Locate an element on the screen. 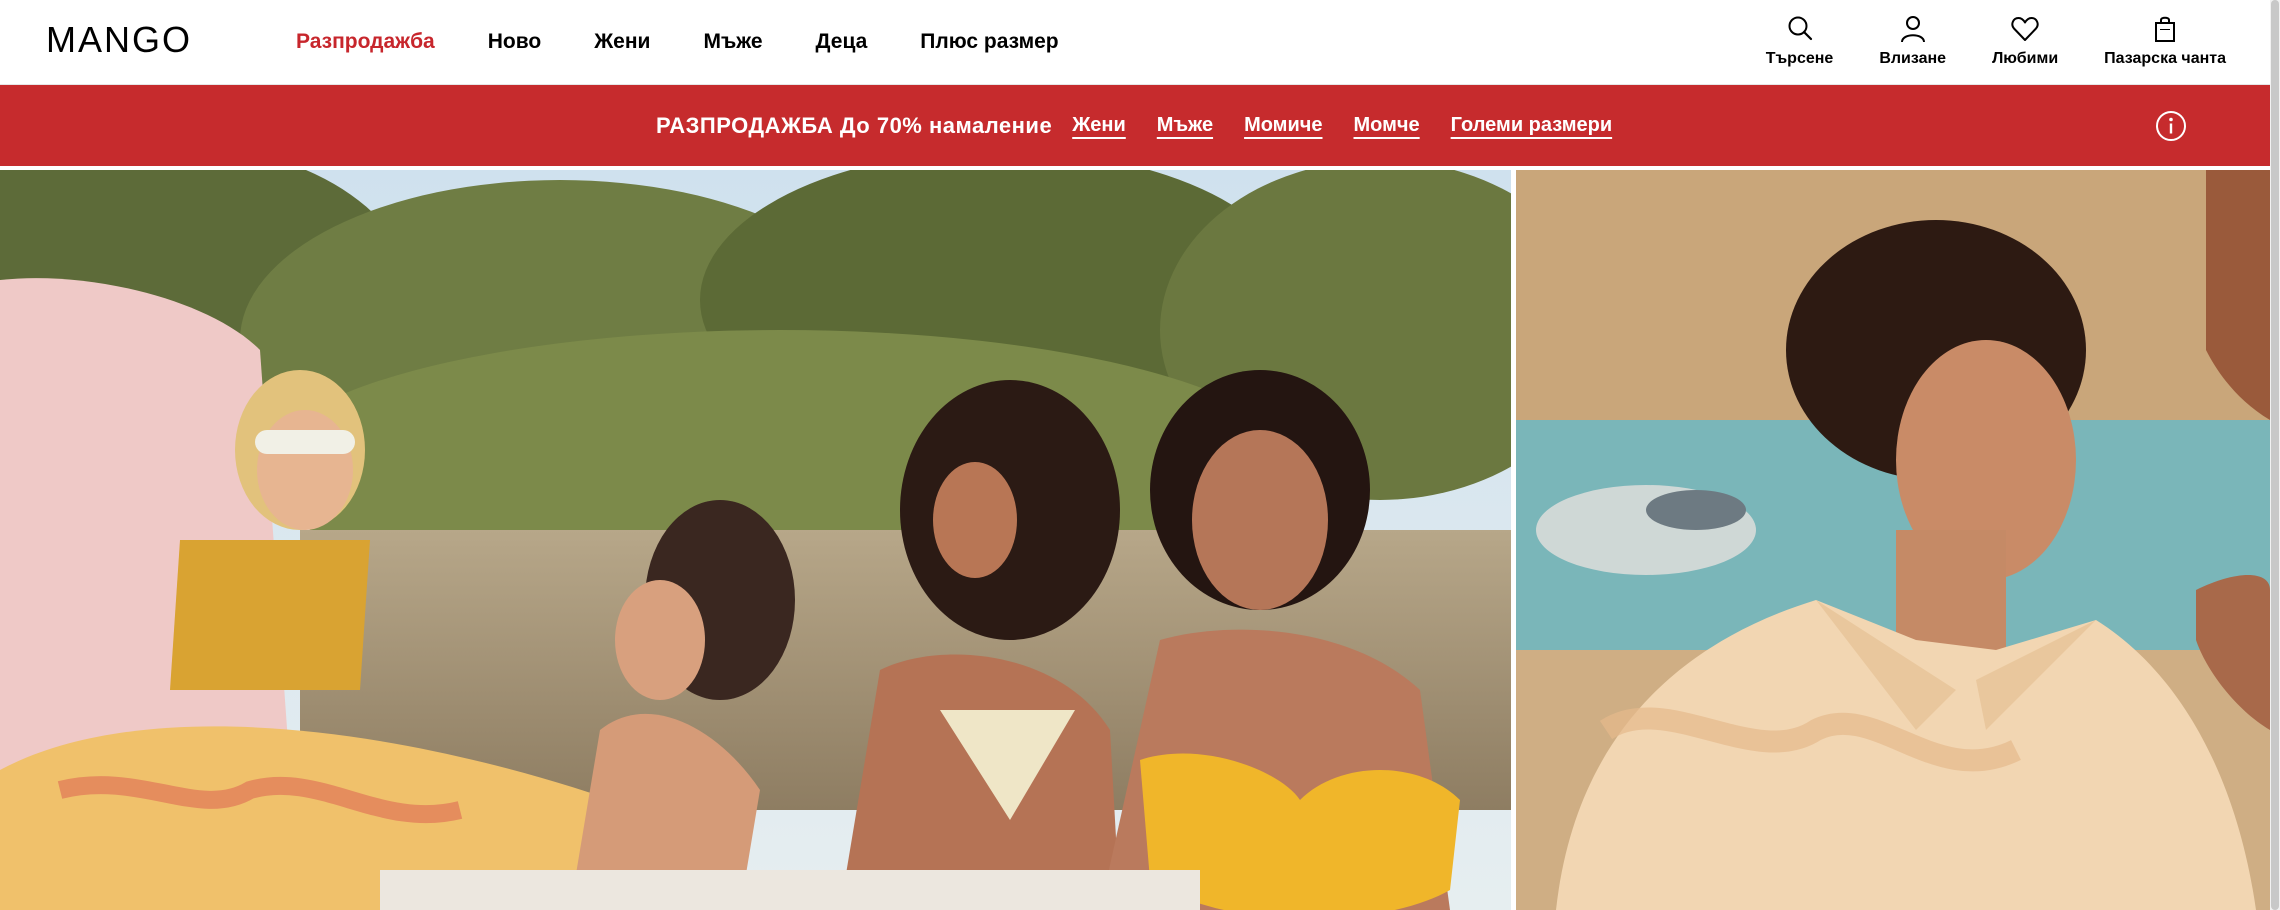 Image resolution: width=2280 pixels, height=910 pixels. info-icon is located at coordinates (2171, 126).